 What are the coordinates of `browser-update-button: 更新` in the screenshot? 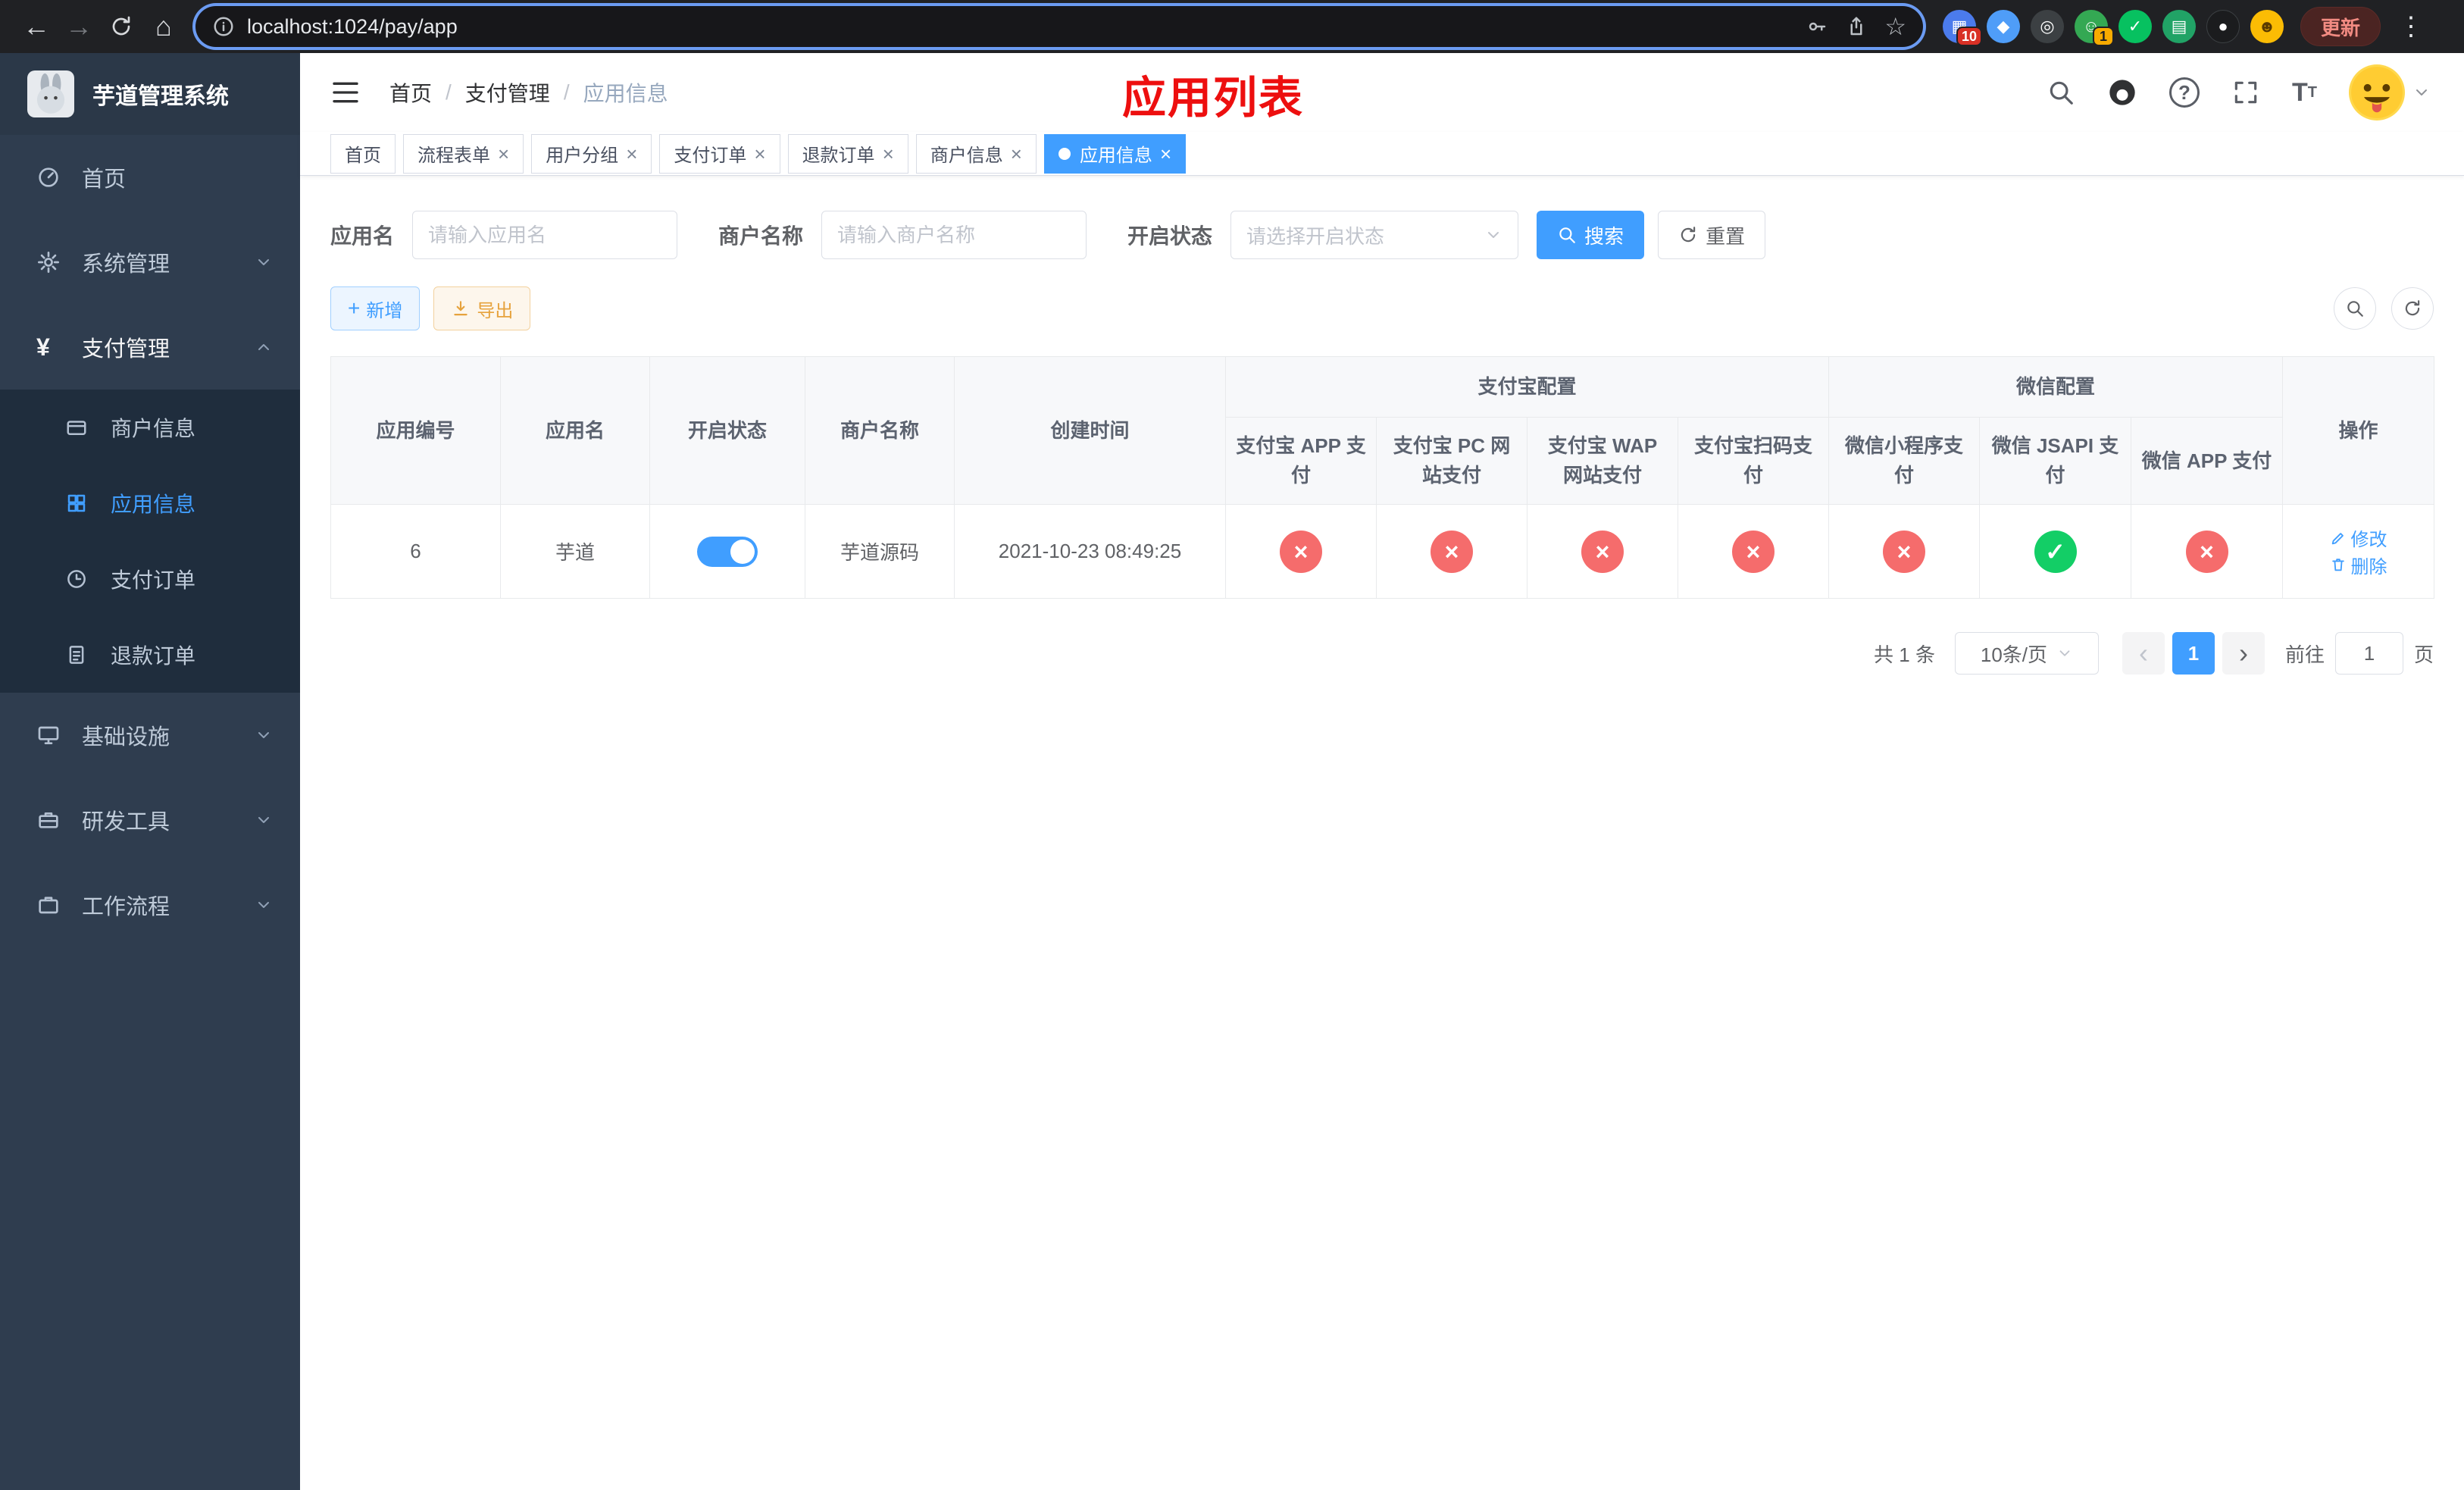 It's located at (2340, 27).